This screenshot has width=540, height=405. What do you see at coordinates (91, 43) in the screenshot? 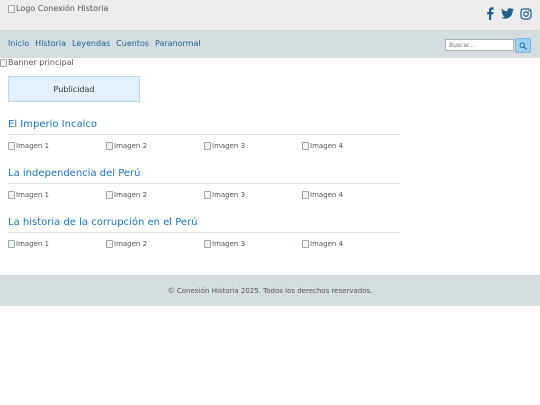
I see `nav-item-leyendas: Leyendas` at bounding box center [91, 43].